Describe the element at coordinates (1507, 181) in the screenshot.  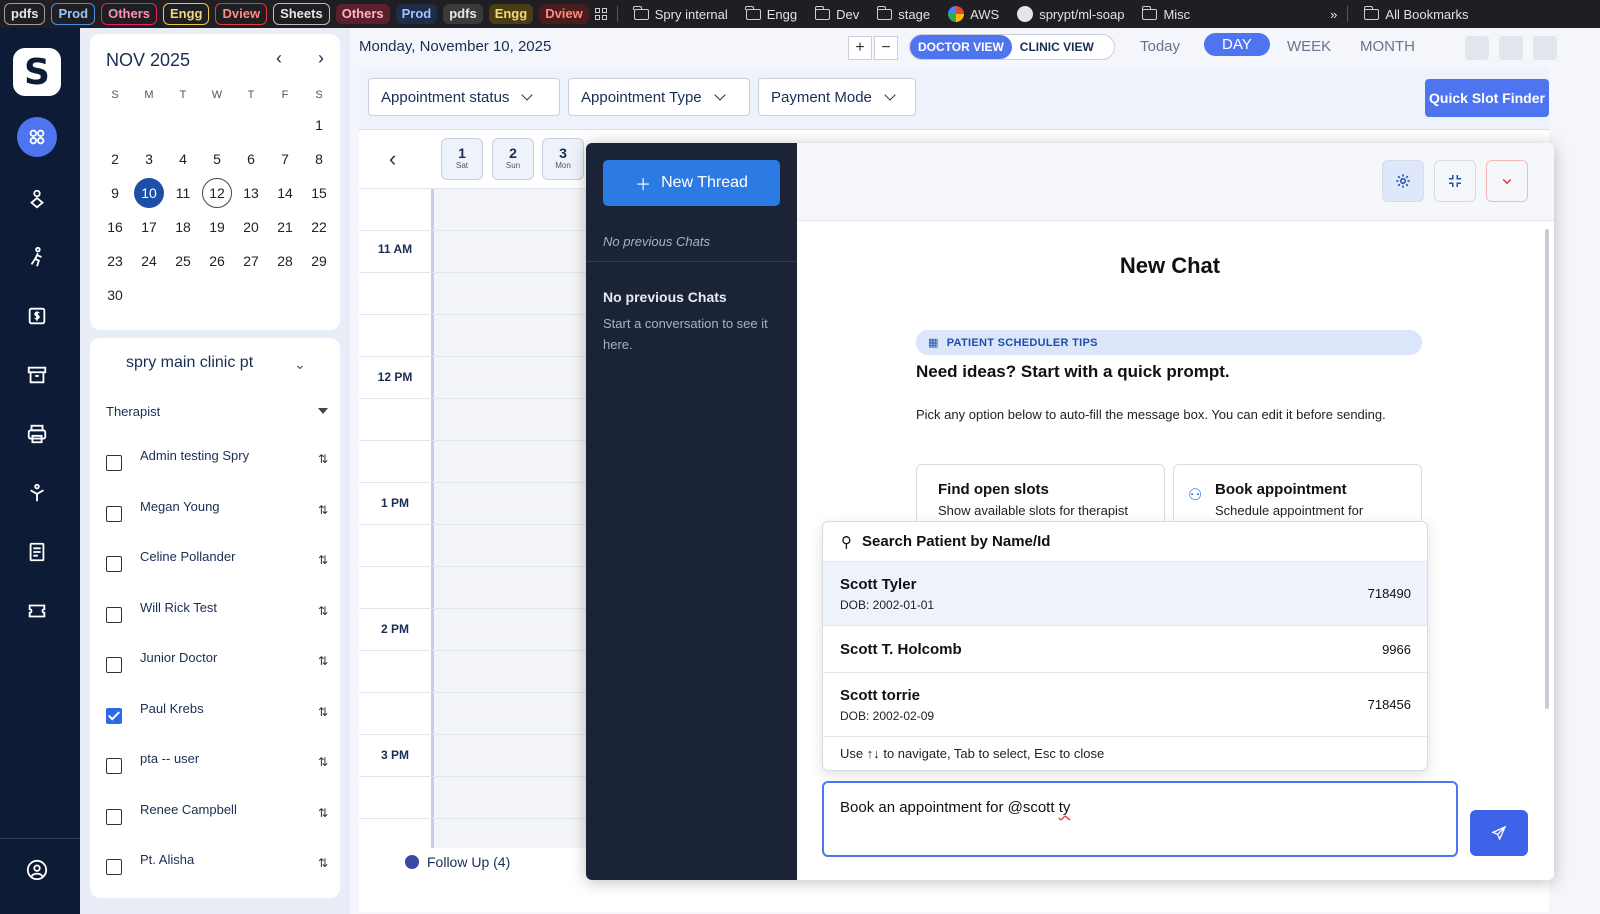
I see `close-chat-button` at that location.